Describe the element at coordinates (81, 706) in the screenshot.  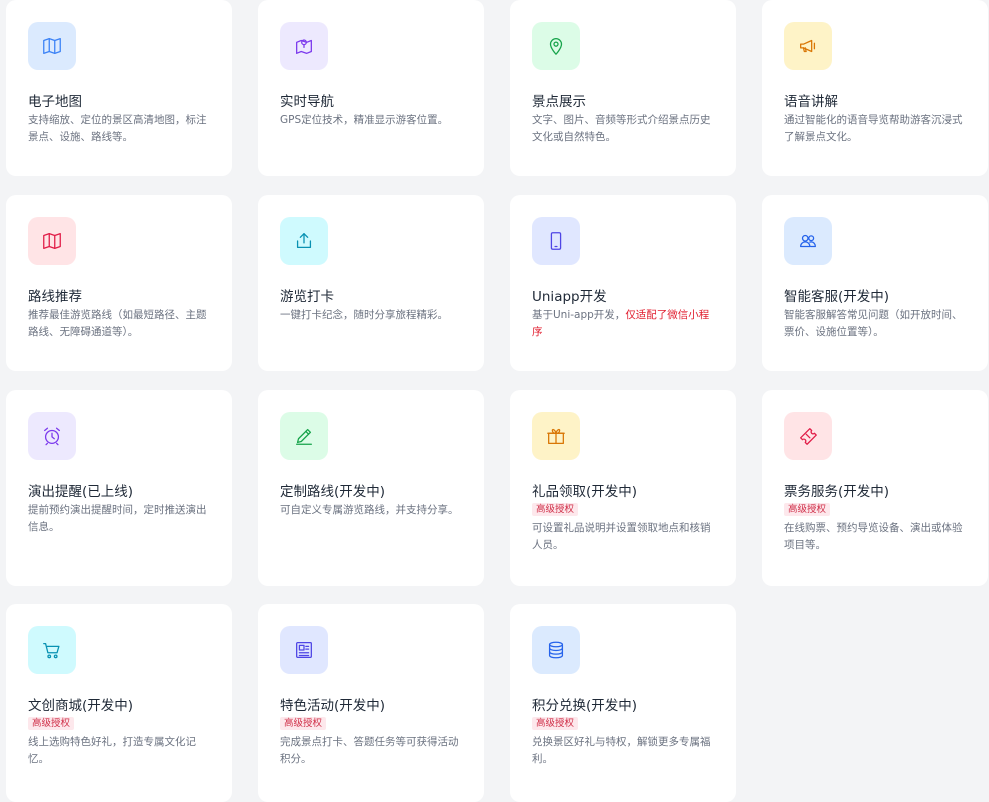
I see `feature-title: 文创商城(开发中)` at that location.